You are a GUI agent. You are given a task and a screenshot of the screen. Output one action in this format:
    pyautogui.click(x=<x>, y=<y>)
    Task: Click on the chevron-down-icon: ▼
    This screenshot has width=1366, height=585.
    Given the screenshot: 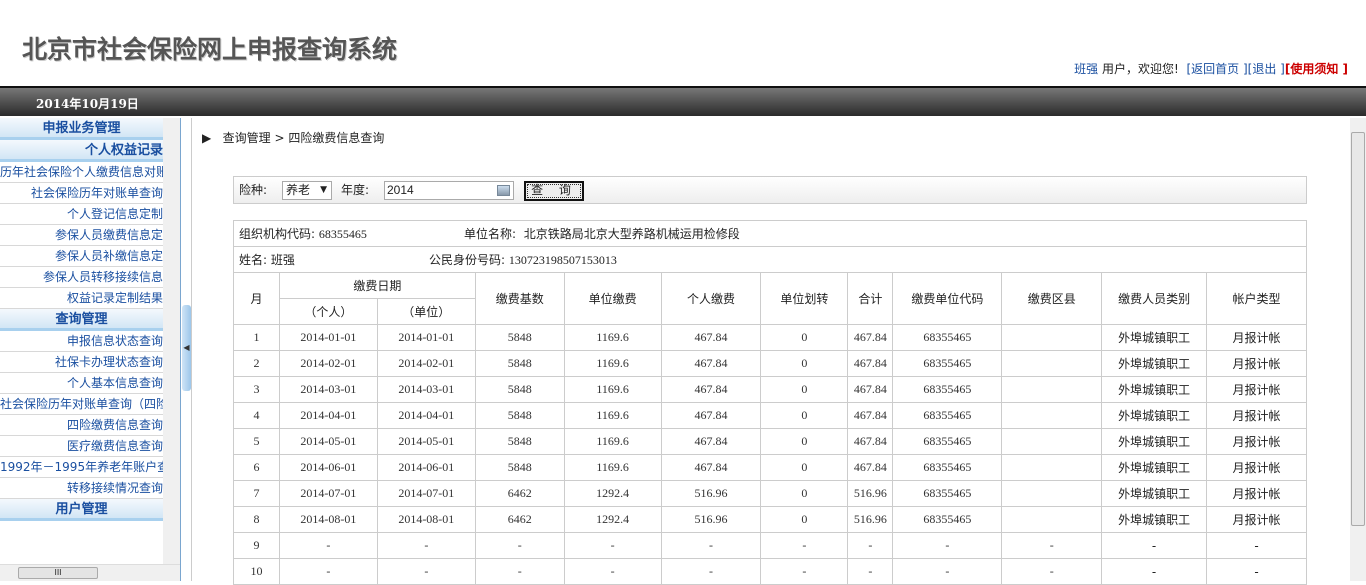 What is the action you would take?
    pyautogui.click(x=323, y=190)
    